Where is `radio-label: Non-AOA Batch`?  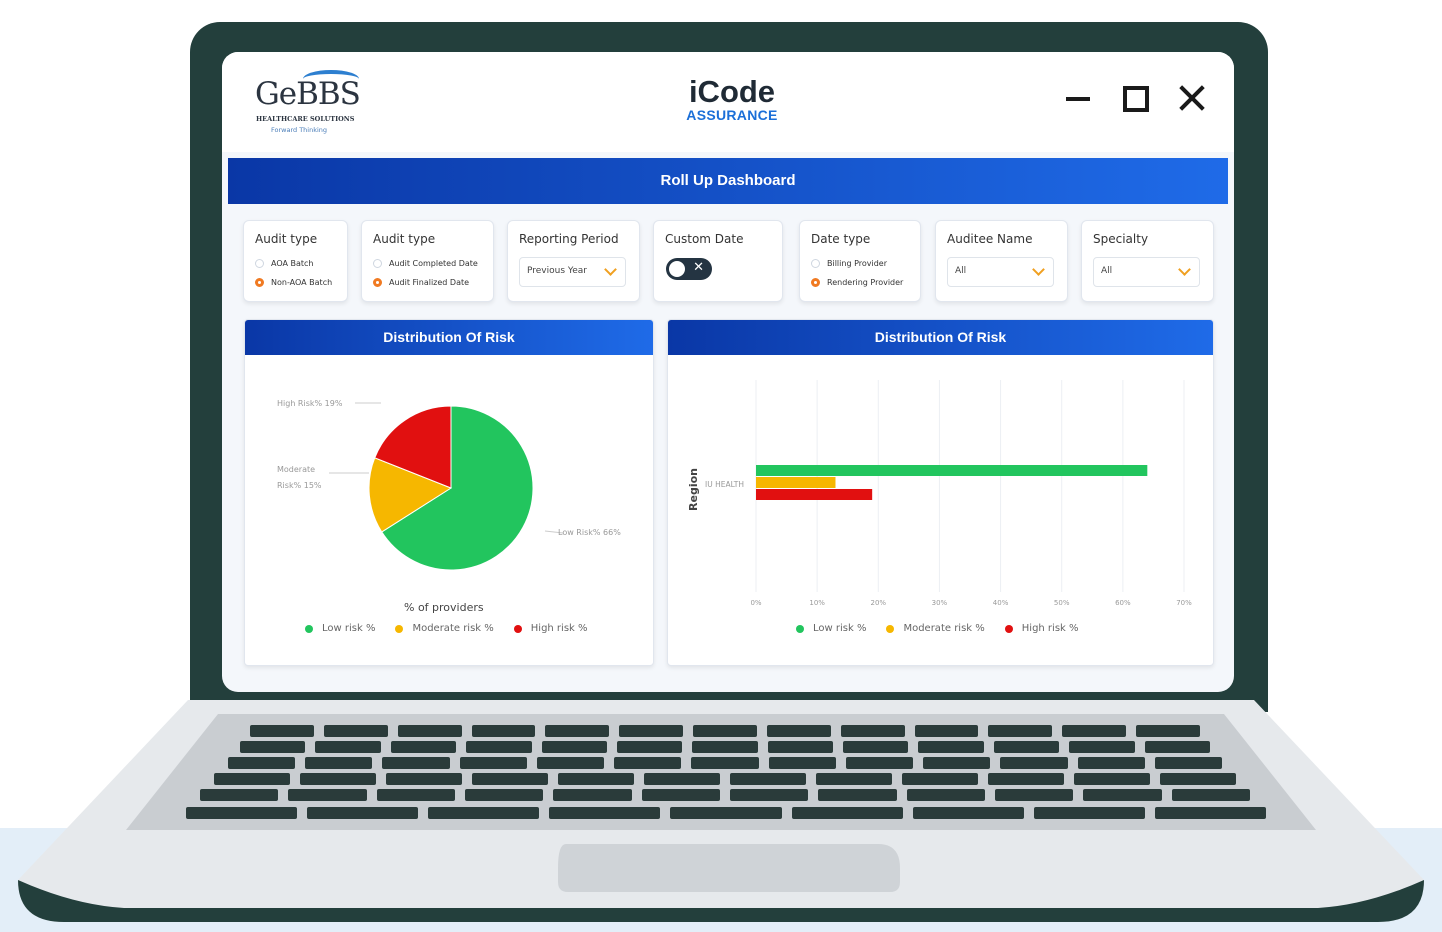
radio-label: Non-AOA Batch is located at coordinates (302, 282).